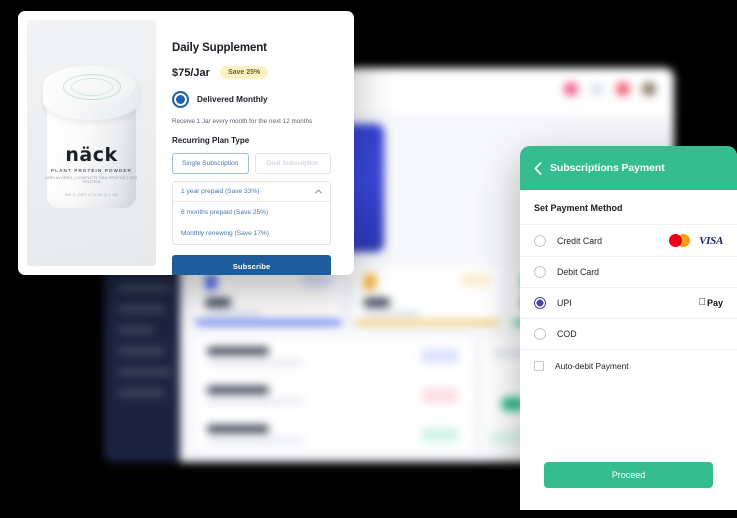 The image size is (737, 518). I want to click on auto-debit-row: Auto-debit Payment, so click(628, 366).